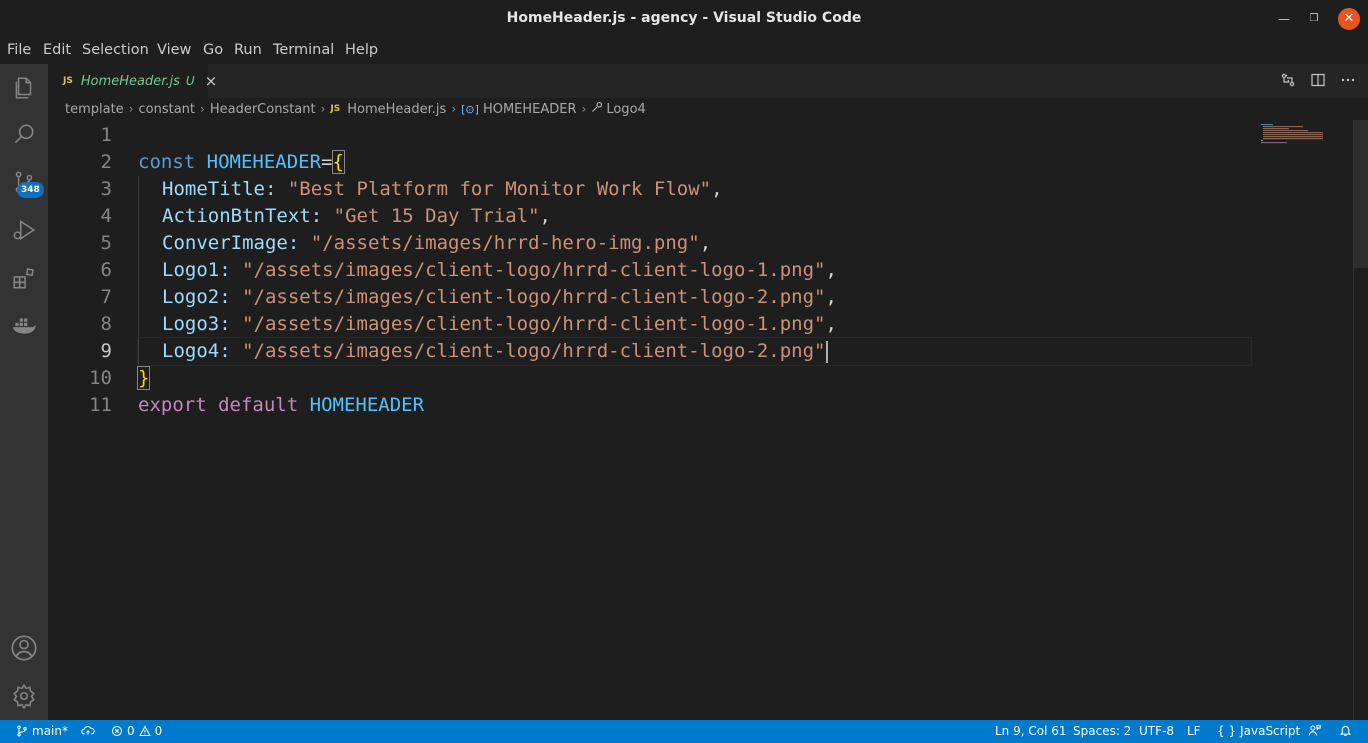  What do you see at coordinates (167, 162) in the screenshot?
I see `keyword-token: const` at bounding box center [167, 162].